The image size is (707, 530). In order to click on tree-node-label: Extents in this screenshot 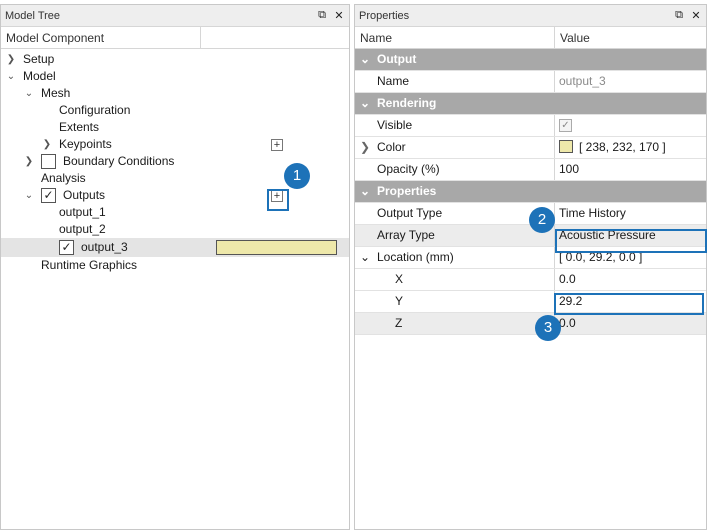, I will do `click(79, 127)`.